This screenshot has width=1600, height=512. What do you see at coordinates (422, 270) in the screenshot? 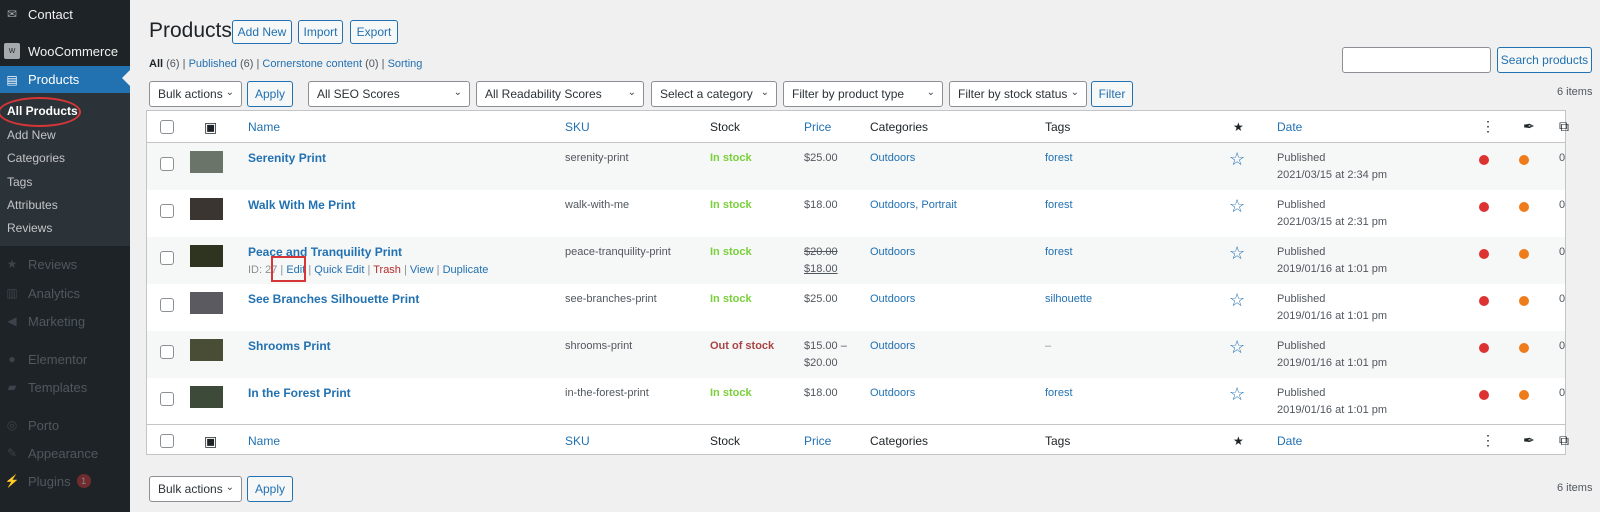
I see `view-link: View` at bounding box center [422, 270].